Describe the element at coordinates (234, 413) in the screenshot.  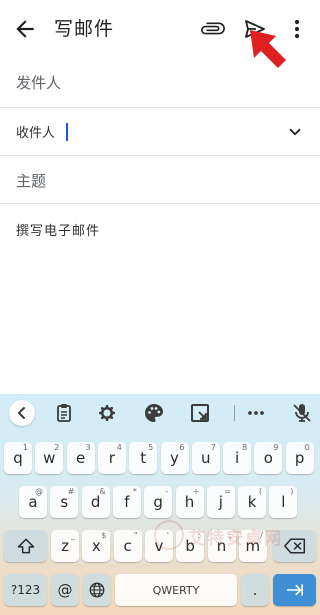
I see `toolbar-divider` at that location.